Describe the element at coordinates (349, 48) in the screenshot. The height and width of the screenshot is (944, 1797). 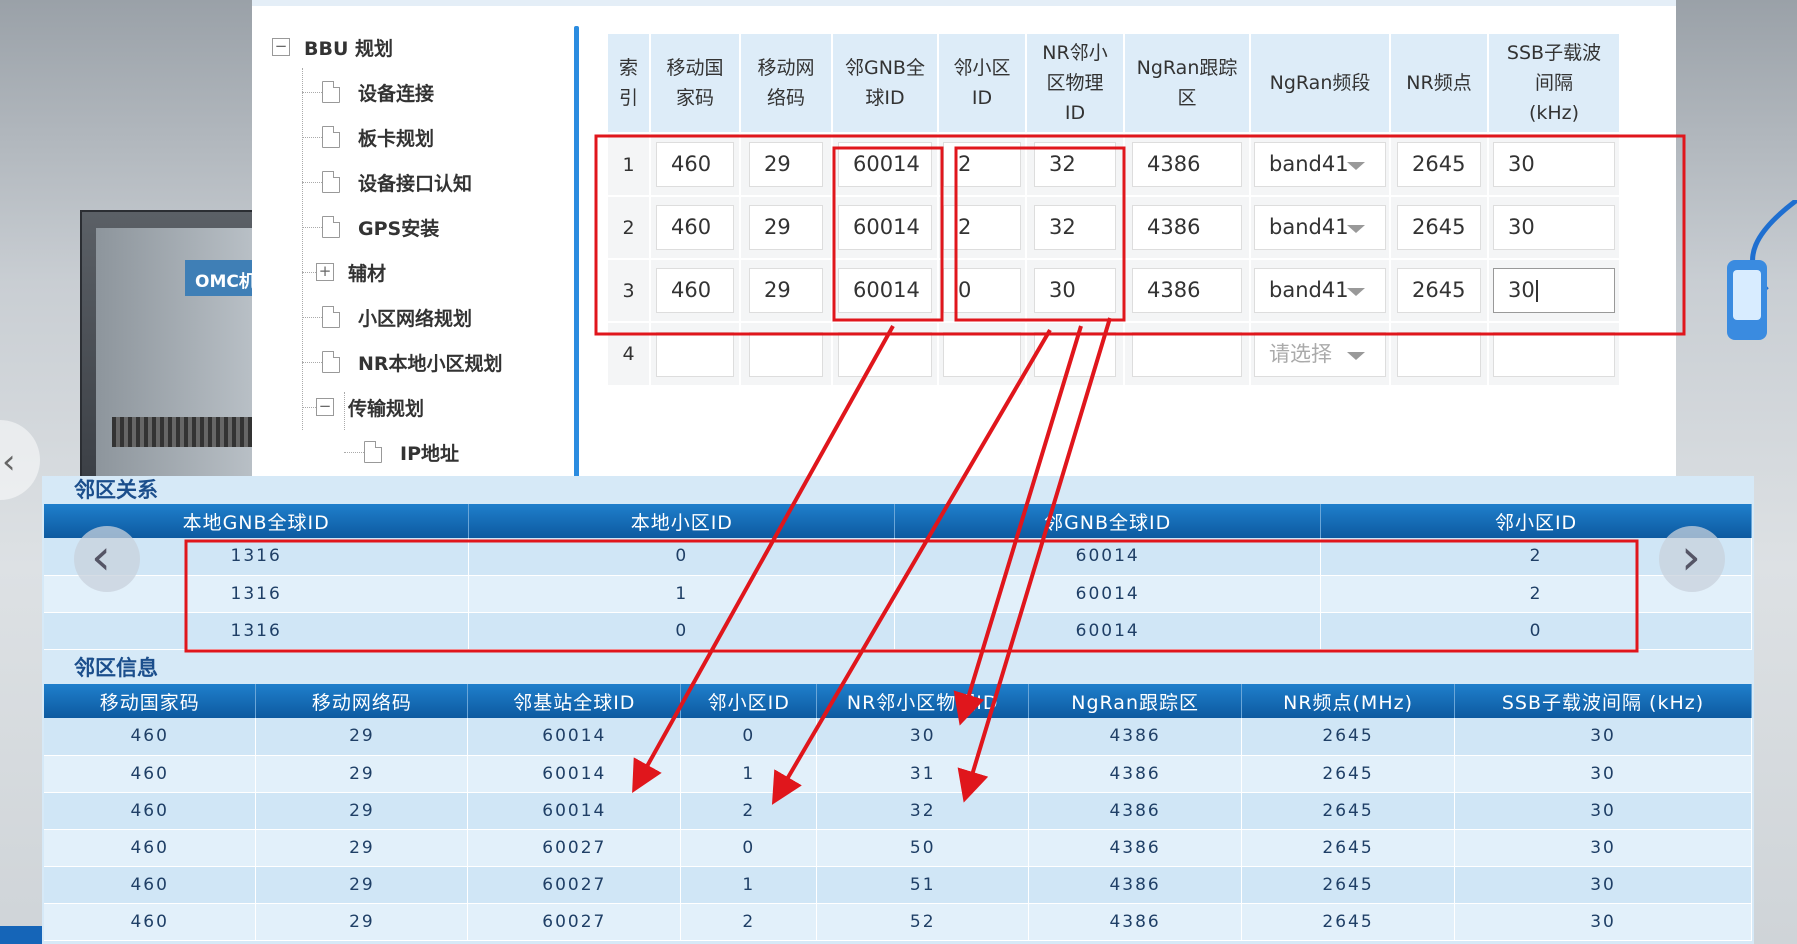
I see `tree-node-label: BBU 规划` at that location.